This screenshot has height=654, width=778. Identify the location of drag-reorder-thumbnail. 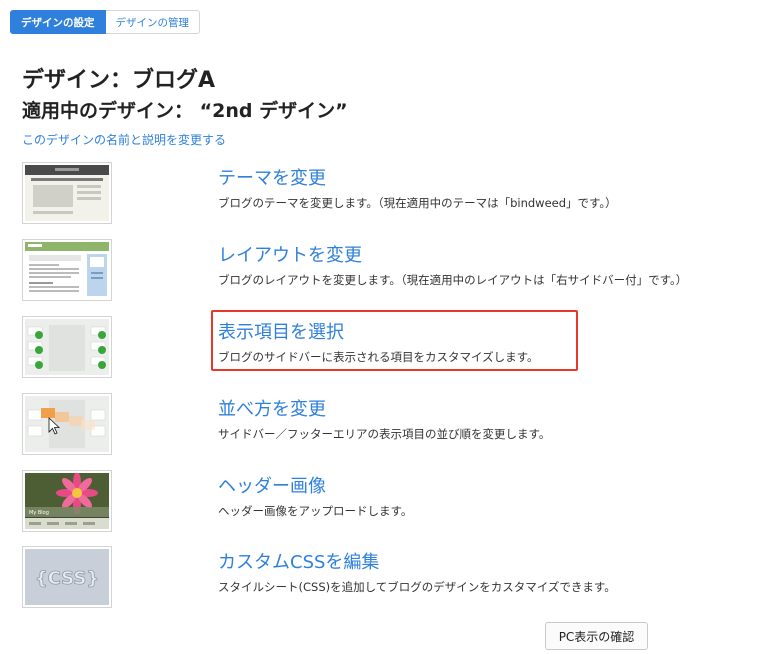
(67, 424).